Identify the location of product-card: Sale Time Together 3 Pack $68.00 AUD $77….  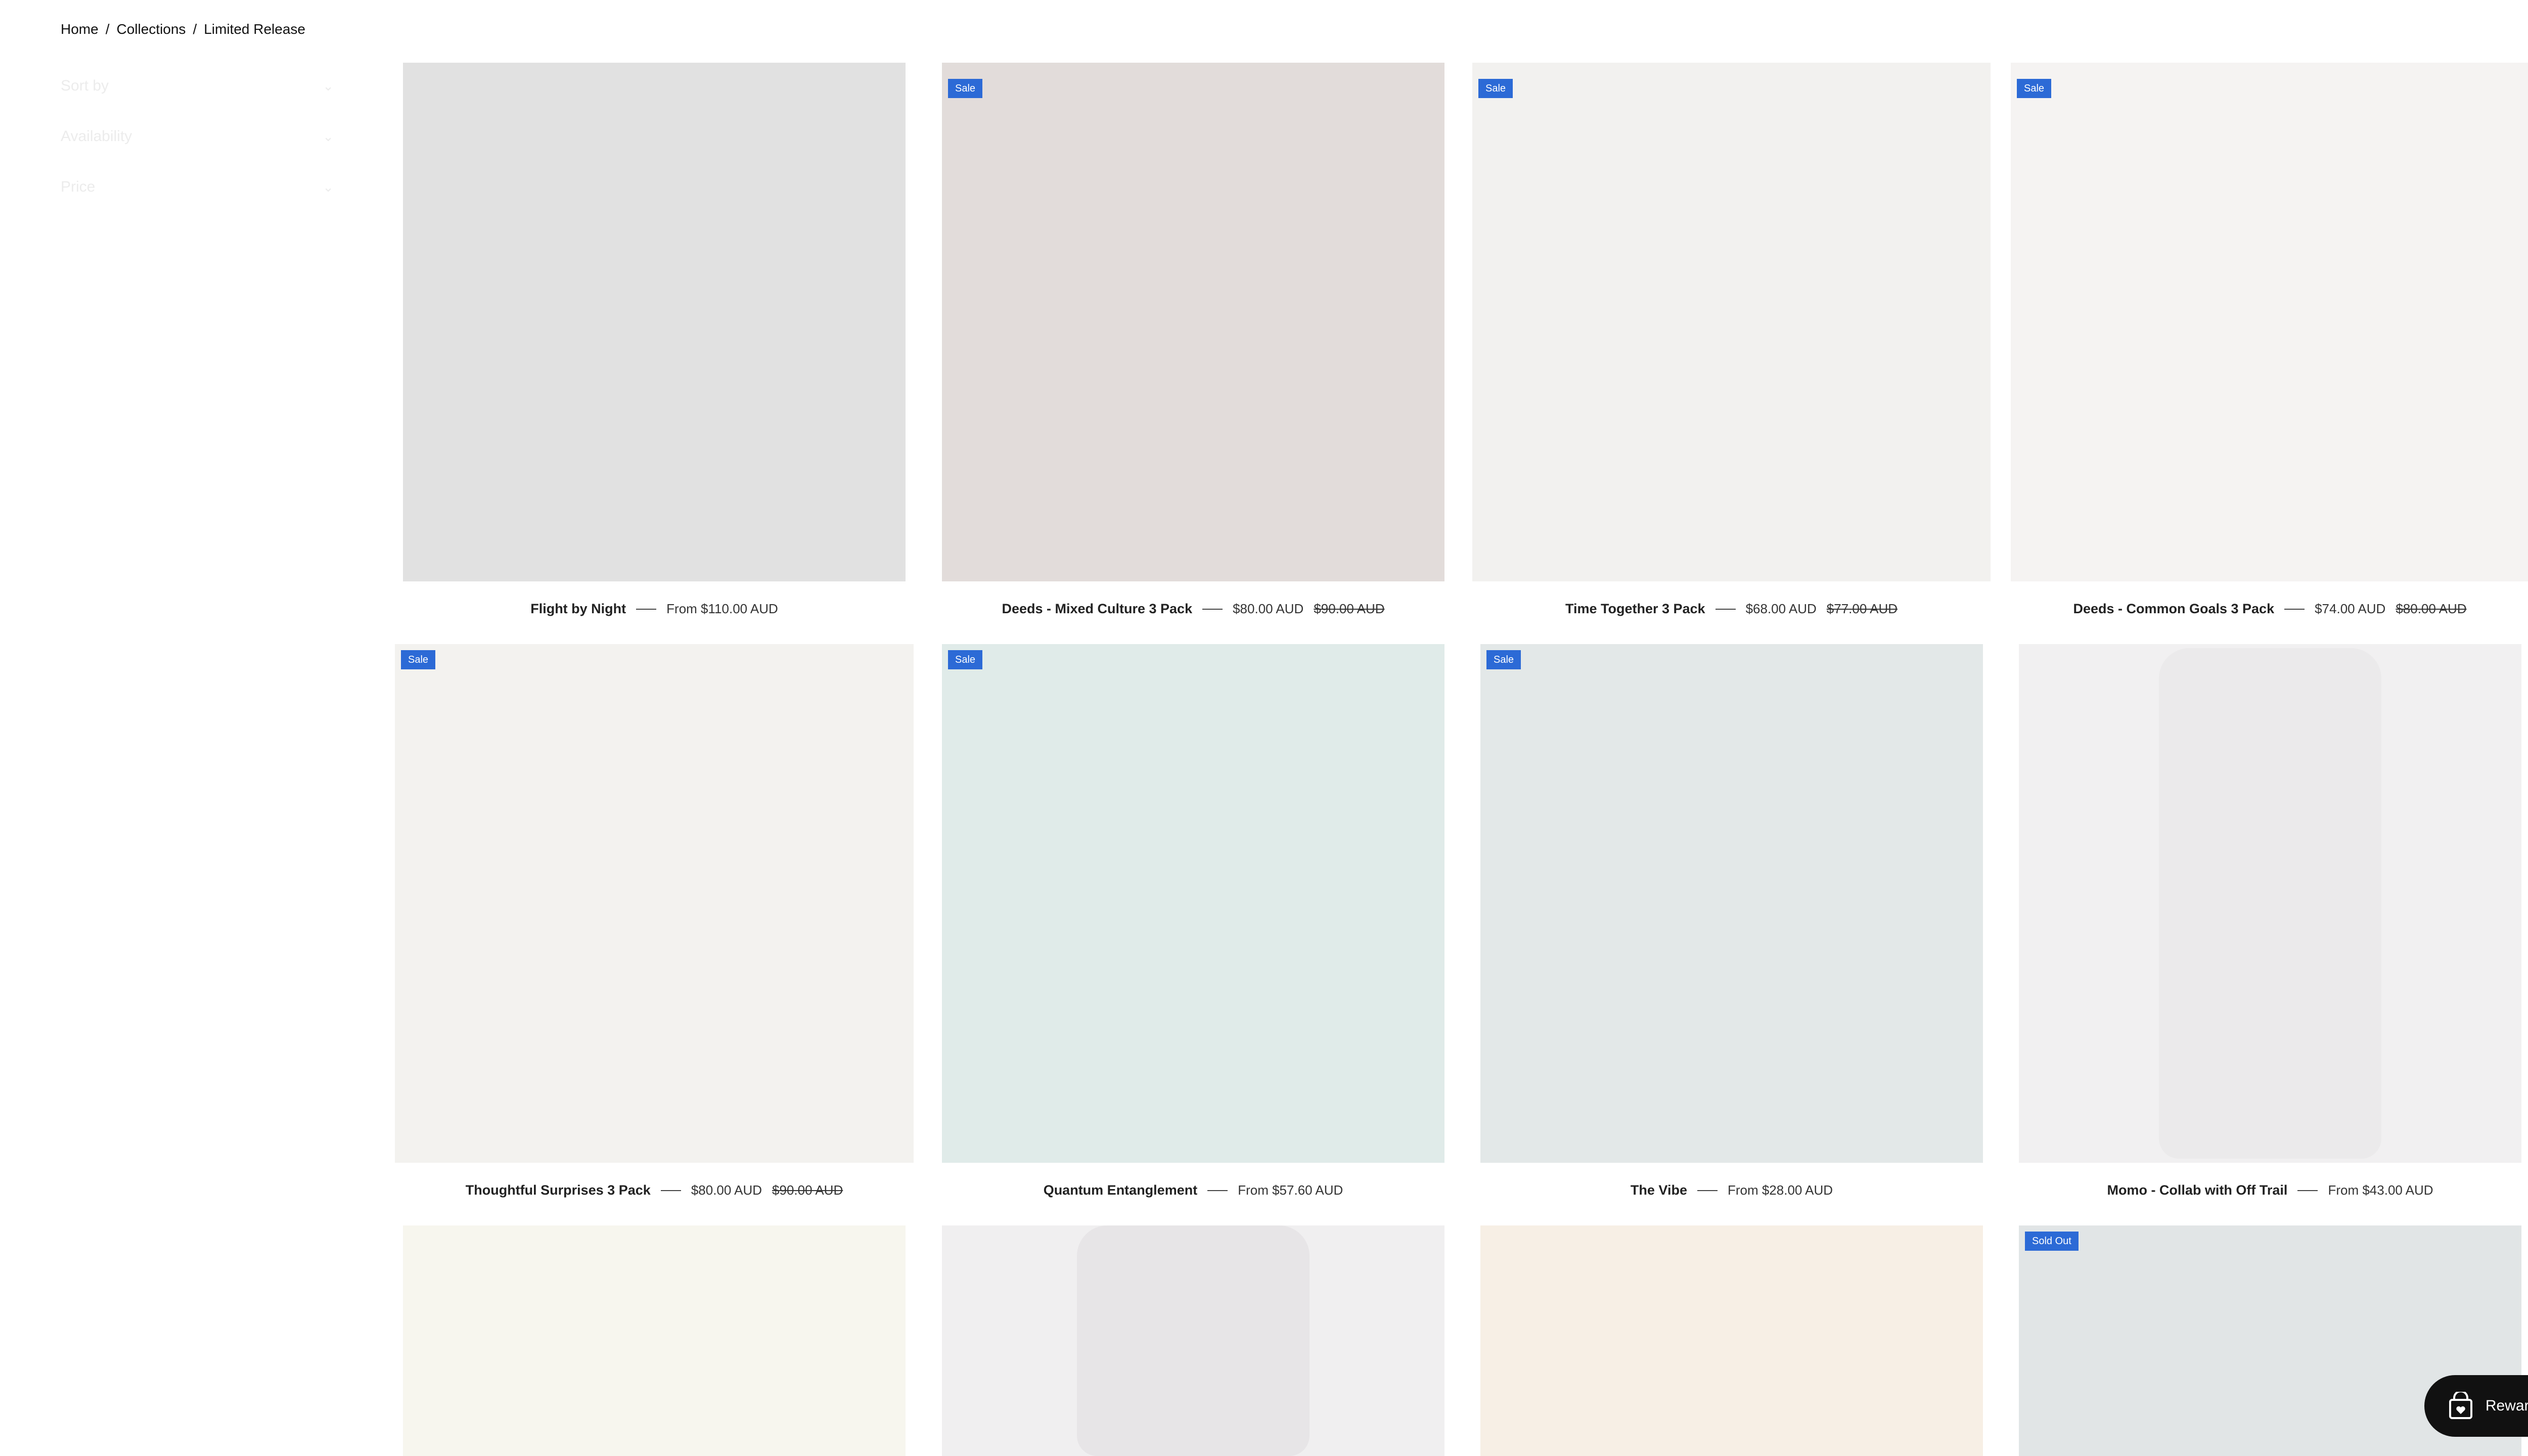
(1732, 346).